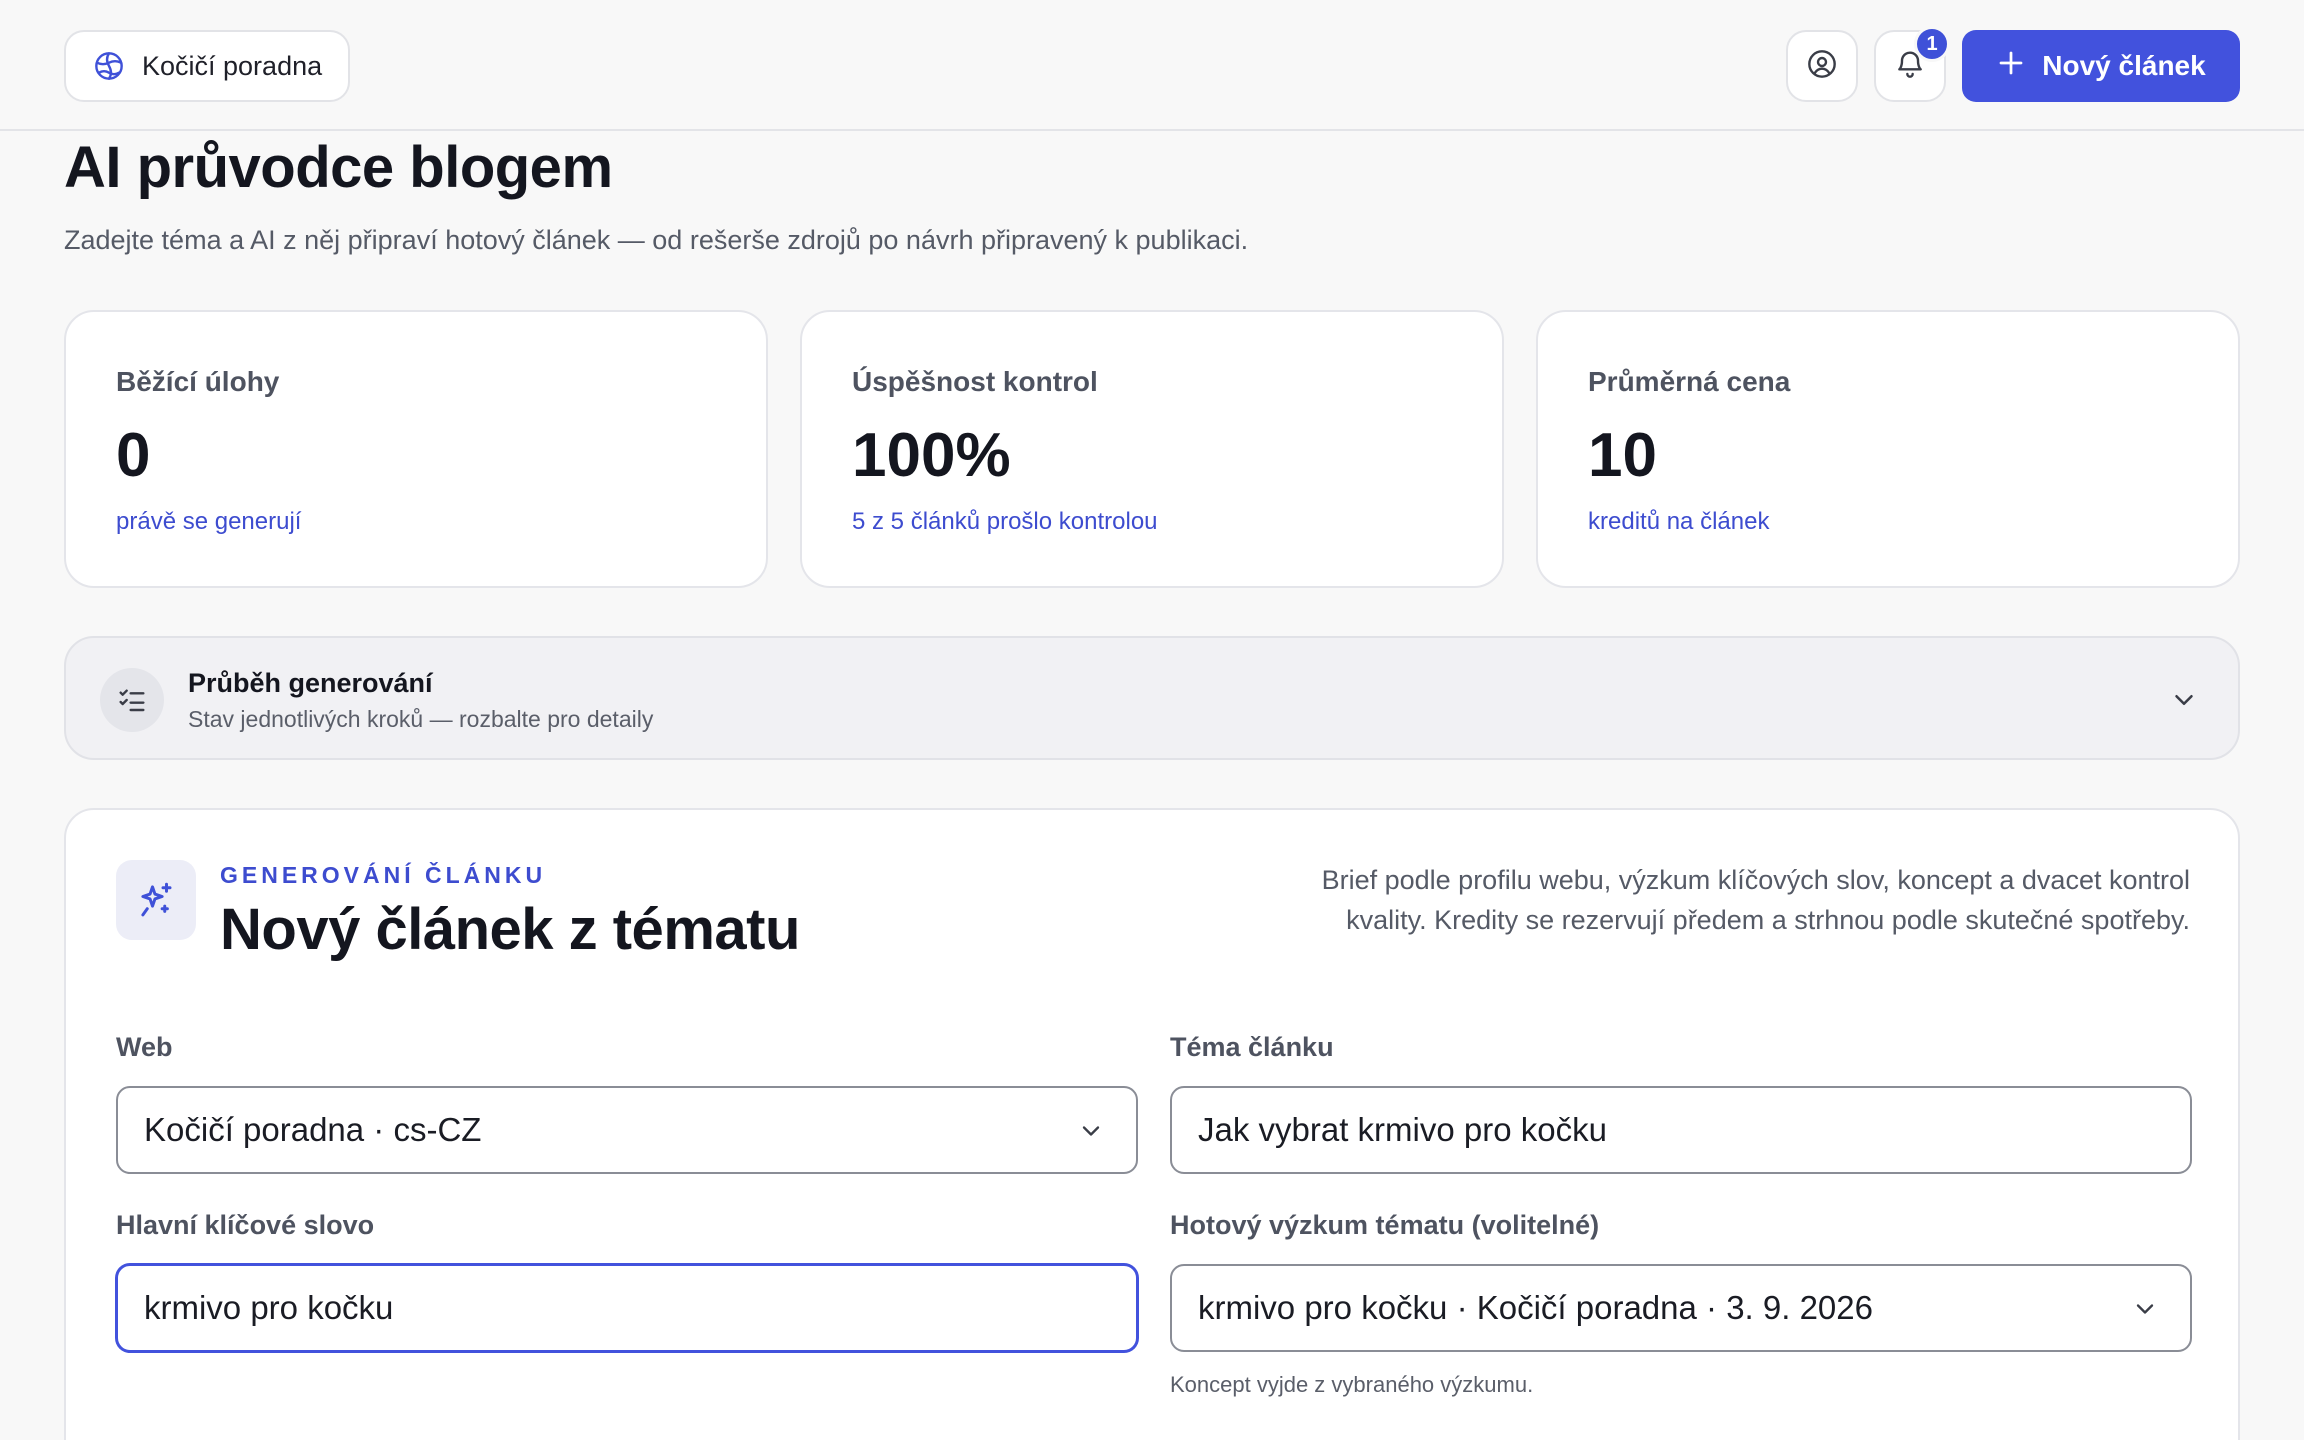 Image resolution: width=2304 pixels, height=1440 pixels. I want to click on stat-card-running-jobs: Běžící úlohy 0 právě se generují, so click(416, 449).